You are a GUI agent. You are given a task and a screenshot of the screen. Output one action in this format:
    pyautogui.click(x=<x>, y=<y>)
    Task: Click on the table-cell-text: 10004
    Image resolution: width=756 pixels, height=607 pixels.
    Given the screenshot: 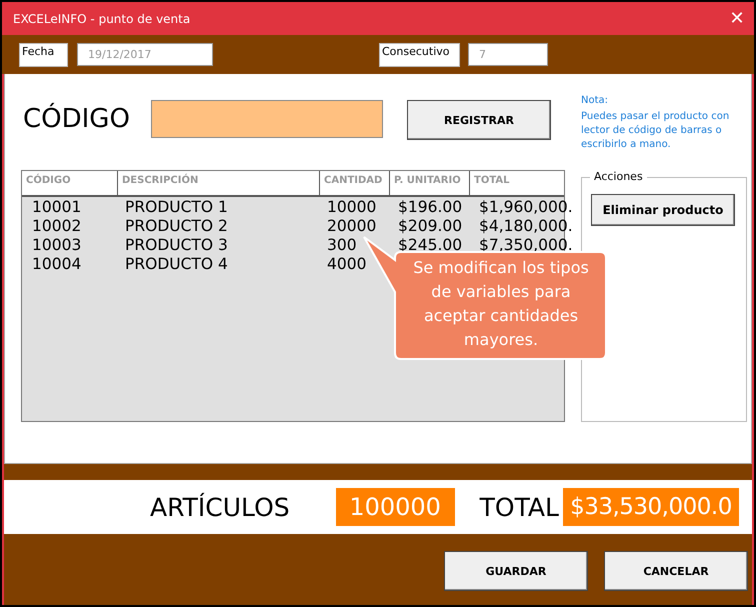 What is the action you would take?
    pyautogui.click(x=56, y=264)
    